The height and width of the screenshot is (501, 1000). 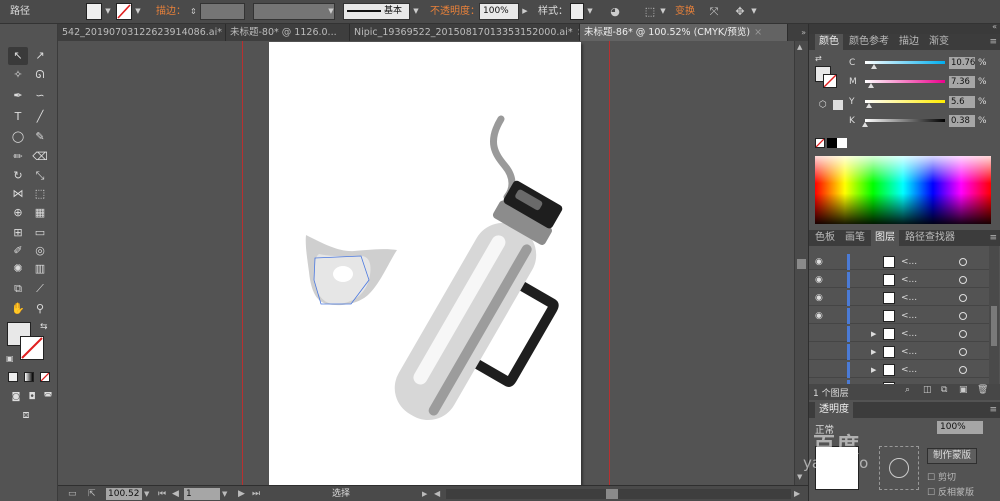 What do you see at coordinates (10, 358) in the screenshot?
I see `default-colors-icon: ▣` at bounding box center [10, 358].